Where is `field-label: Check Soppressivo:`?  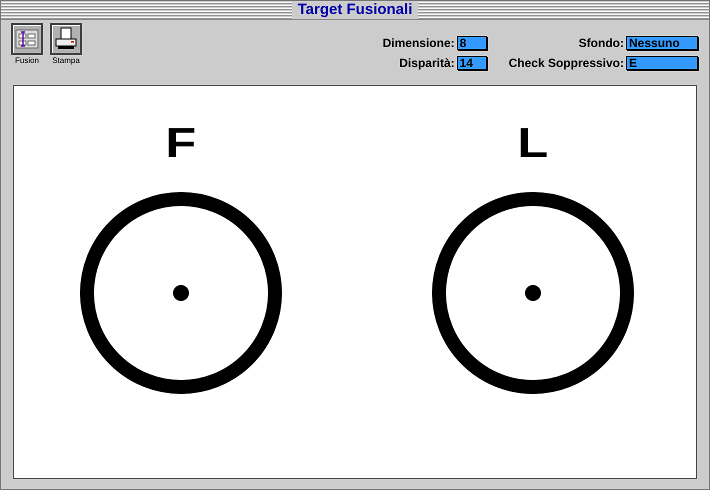
field-label: Check Soppressivo: is located at coordinates (566, 63).